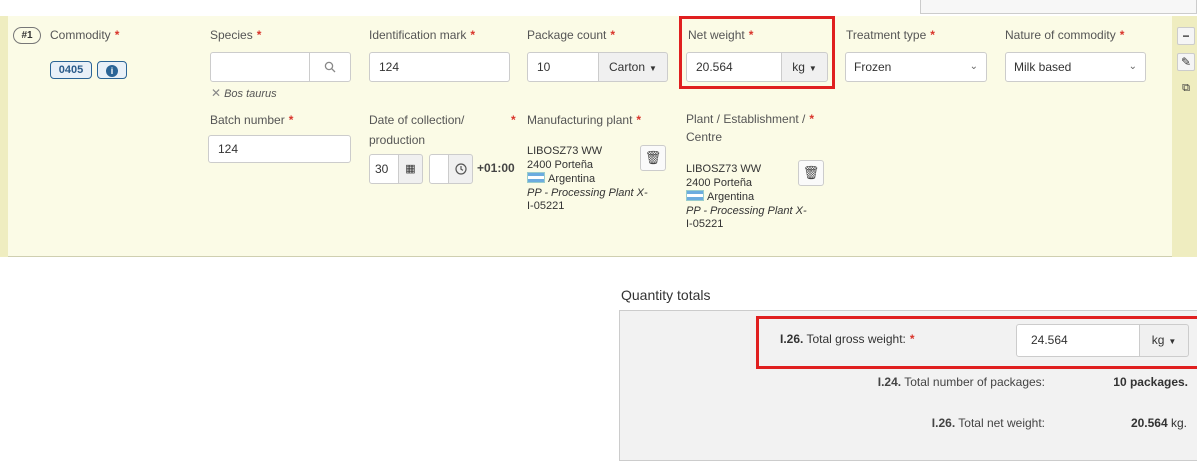  Describe the element at coordinates (988, 423) in the screenshot. I see `net-weight-total-label: I.26. Total net weight:` at that location.